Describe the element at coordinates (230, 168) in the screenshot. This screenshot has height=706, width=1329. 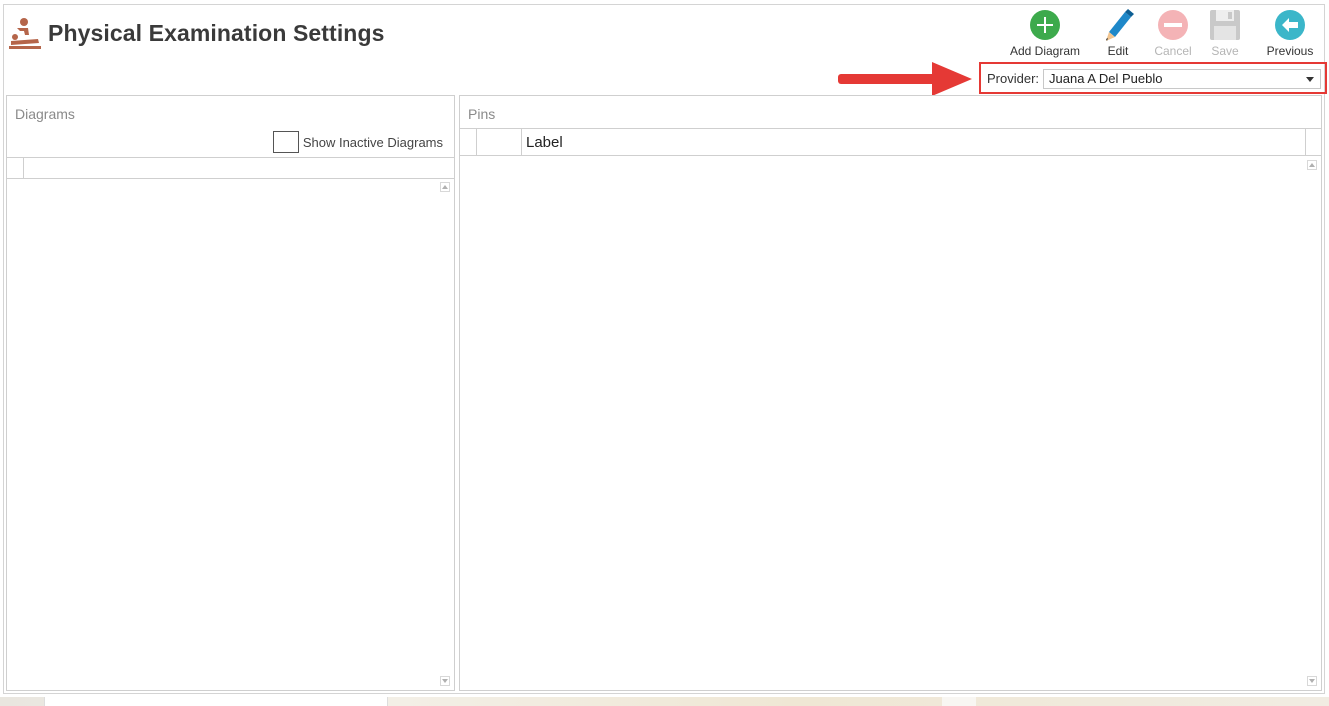
I see `diagrams-grid-header` at that location.